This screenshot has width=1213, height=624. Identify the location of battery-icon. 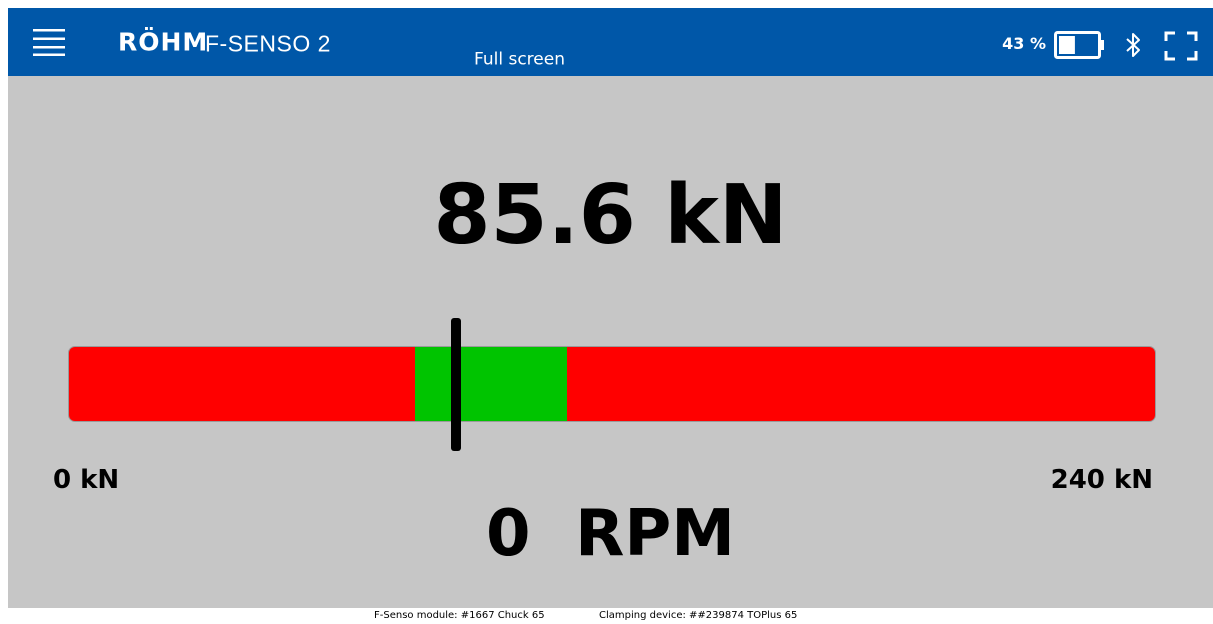
(1079, 45).